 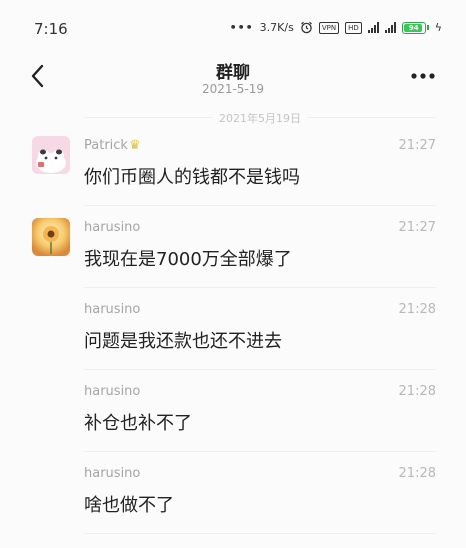 I want to click on status-icons: ••• 3.7K/s VPN HD 94 ϟ, so click(x=336, y=27).